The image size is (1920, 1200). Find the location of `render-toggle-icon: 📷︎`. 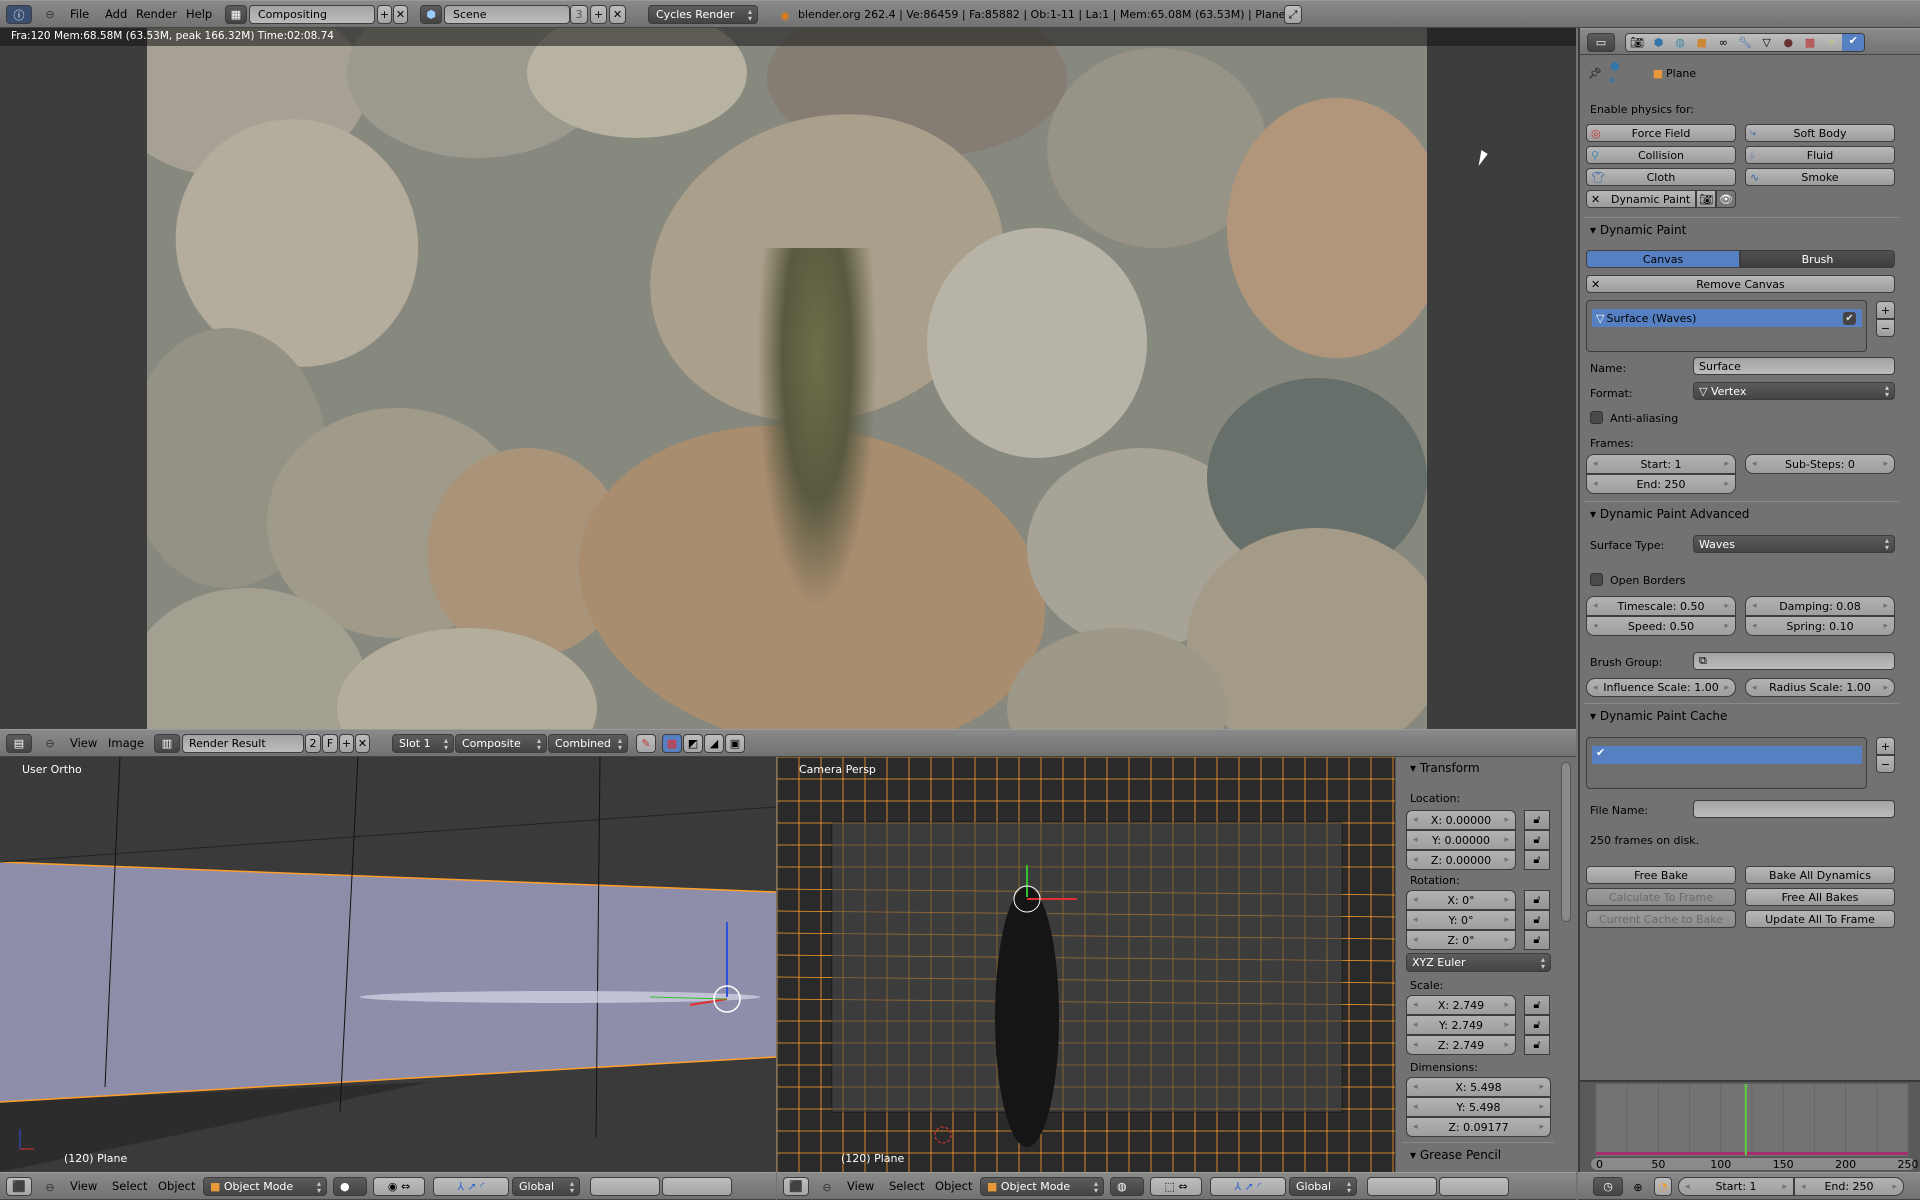

render-toggle-icon: 📷︎ is located at coordinates (1706, 199).